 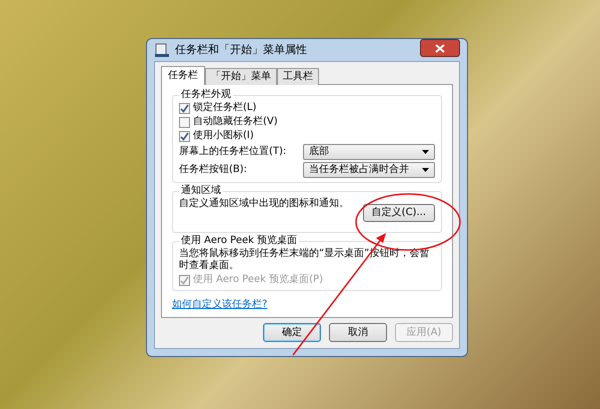 What do you see at coordinates (241, 50) in the screenshot?
I see `window-title: 任务栏和「开始」菜单属性` at bounding box center [241, 50].